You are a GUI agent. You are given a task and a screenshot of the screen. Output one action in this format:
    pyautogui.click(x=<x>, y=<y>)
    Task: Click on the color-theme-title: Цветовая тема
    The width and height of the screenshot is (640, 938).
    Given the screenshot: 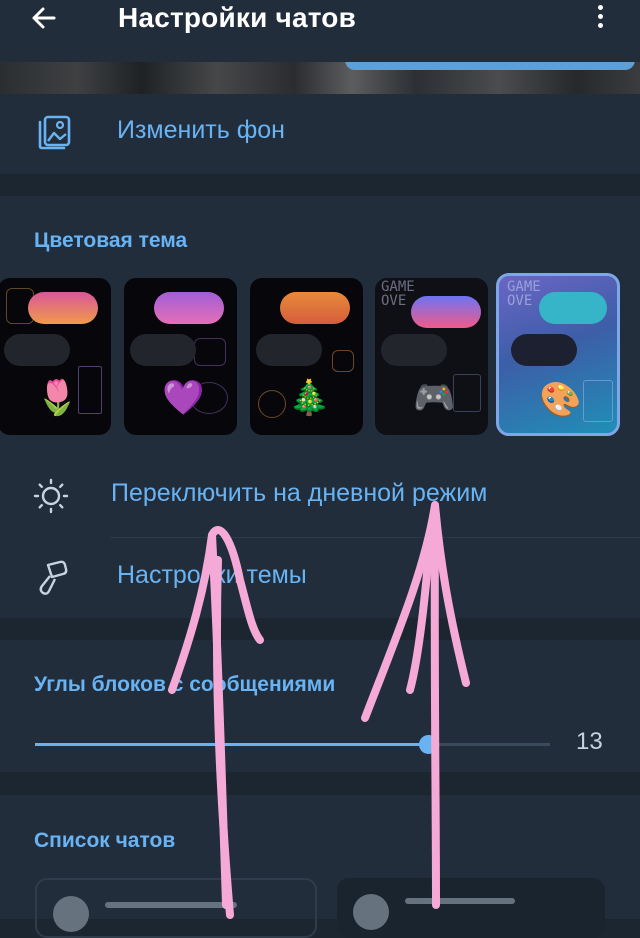 What is the action you would take?
    pyautogui.click(x=111, y=240)
    